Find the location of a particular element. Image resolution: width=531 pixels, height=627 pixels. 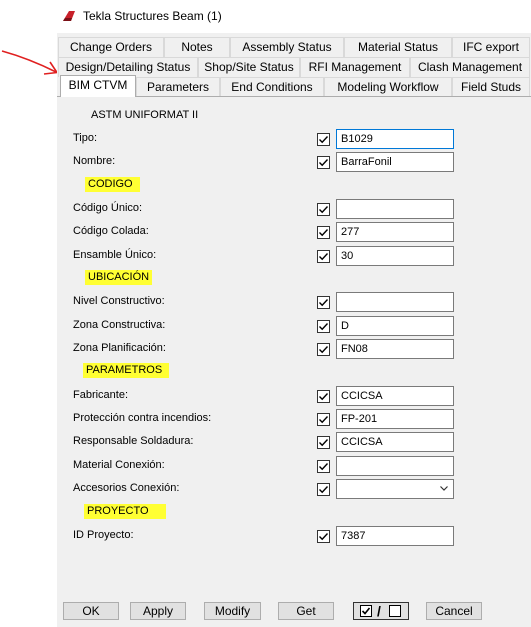

field-label-zona-constructiva: Zona Constructiva: is located at coordinates (119, 325).